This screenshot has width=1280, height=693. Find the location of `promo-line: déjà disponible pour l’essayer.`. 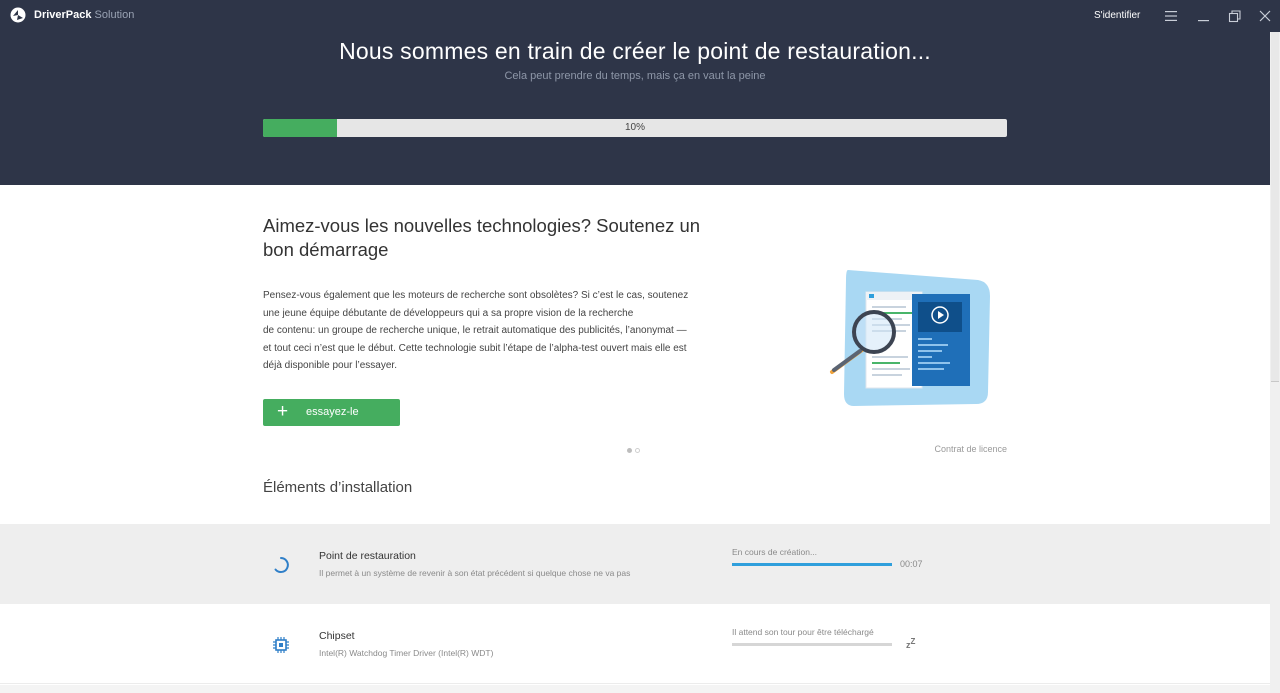

promo-line: déjà disponible pour l’essayer. is located at coordinates (330, 365).